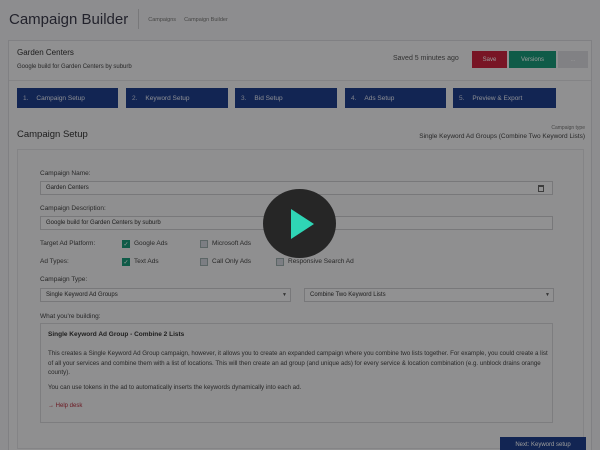  What do you see at coordinates (54, 261) in the screenshot?
I see `ad-types-label: Ad Types:` at bounding box center [54, 261].